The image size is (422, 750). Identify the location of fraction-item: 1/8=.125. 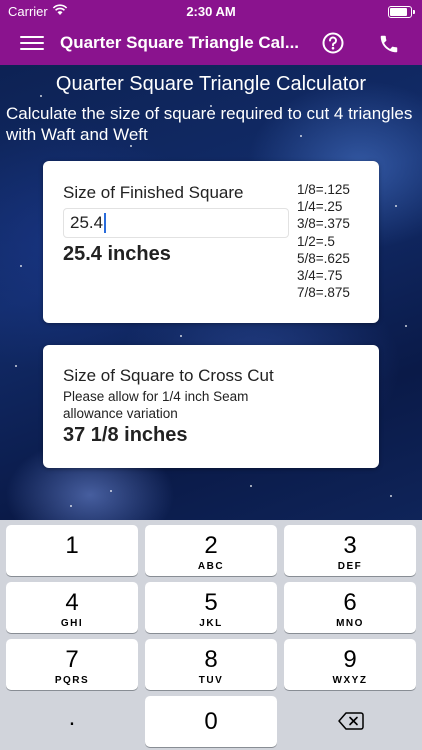
(323, 189).